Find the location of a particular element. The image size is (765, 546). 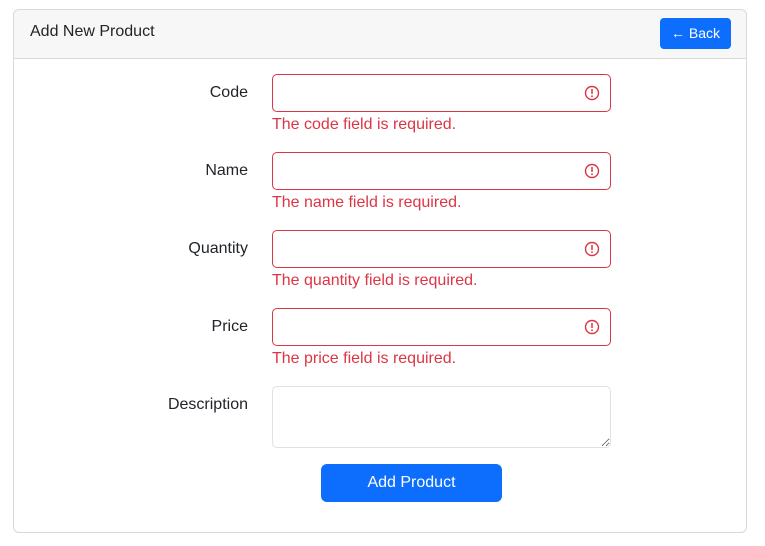

quantity-label: Quantity is located at coordinates (218, 248).